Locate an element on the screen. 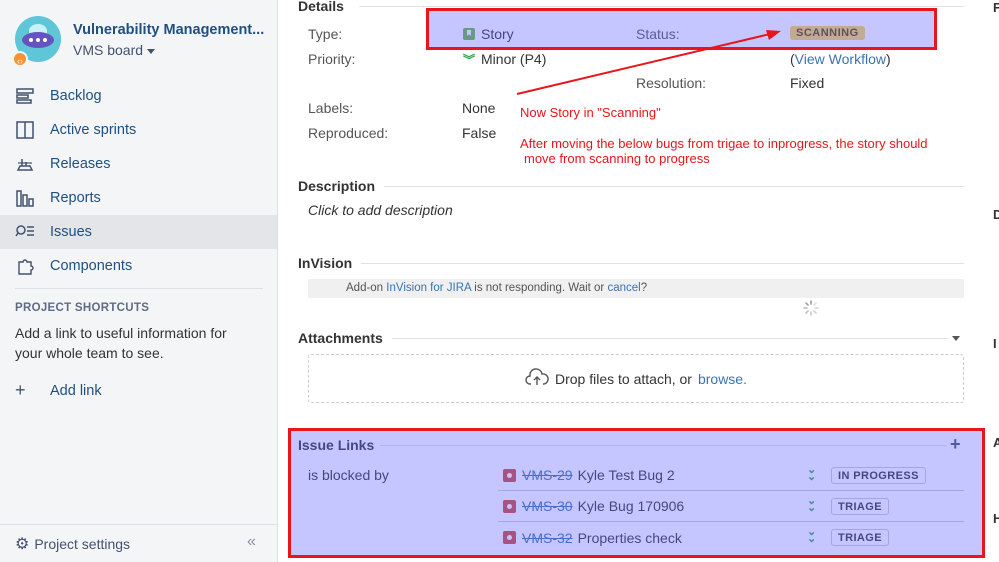 Image resolution: width=999 pixels, height=562 pixels. annotation-arrow is located at coordinates (648, 62).